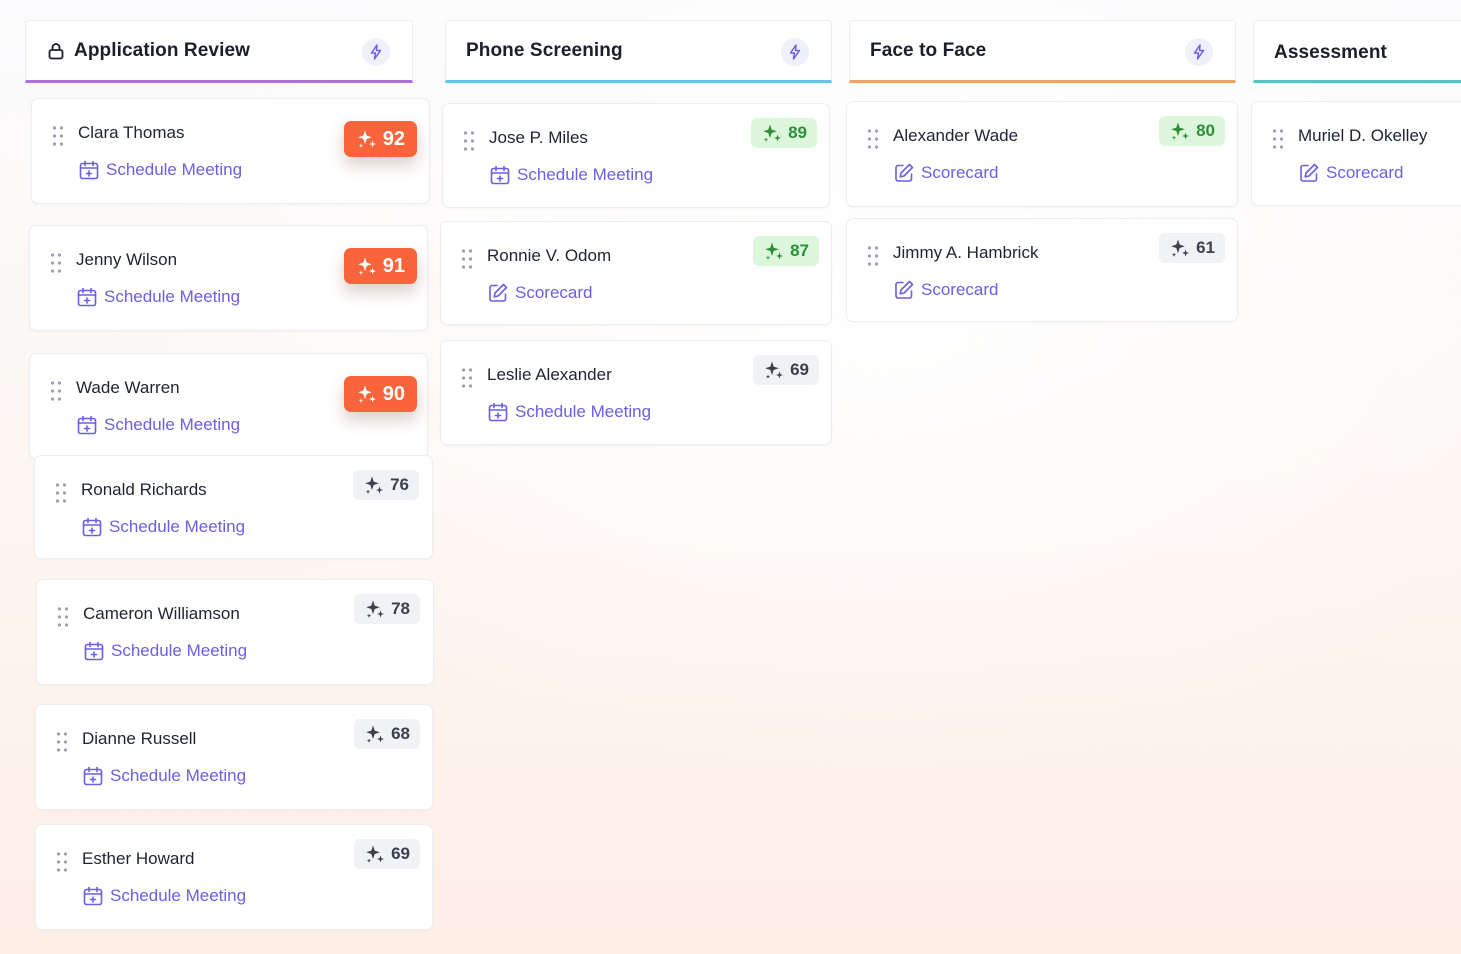  I want to click on lock-icon, so click(56, 51).